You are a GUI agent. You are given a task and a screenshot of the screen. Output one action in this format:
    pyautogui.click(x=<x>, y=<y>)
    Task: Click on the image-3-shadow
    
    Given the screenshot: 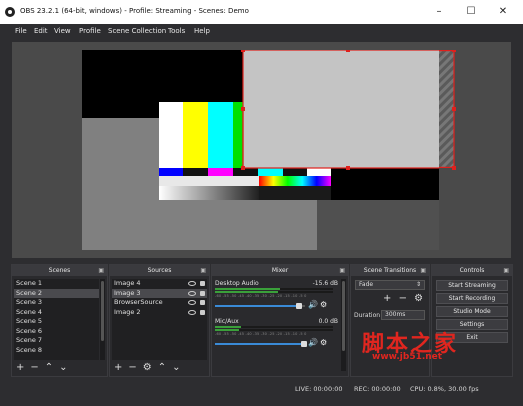 What is the action you would take?
    pyautogui.click(x=378, y=225)
    